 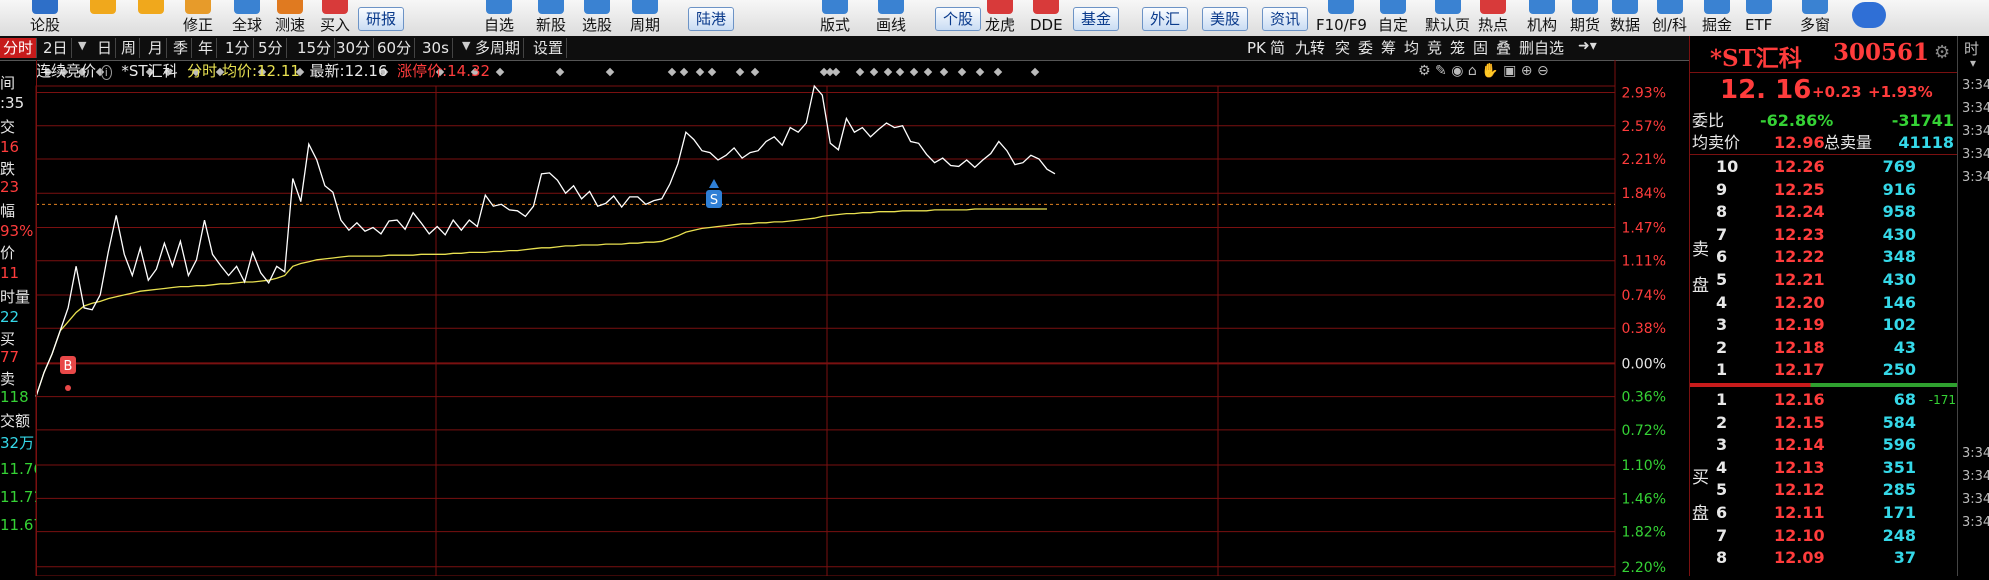 What do you see at coordinates (835, 18) in the screenshot?
I see `toolbar-item: 版式` at bounding box center [835, 18].